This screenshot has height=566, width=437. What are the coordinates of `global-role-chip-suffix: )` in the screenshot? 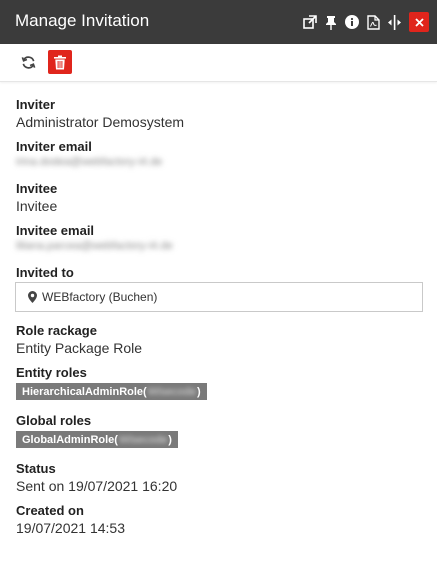 It's located at (170, 439).